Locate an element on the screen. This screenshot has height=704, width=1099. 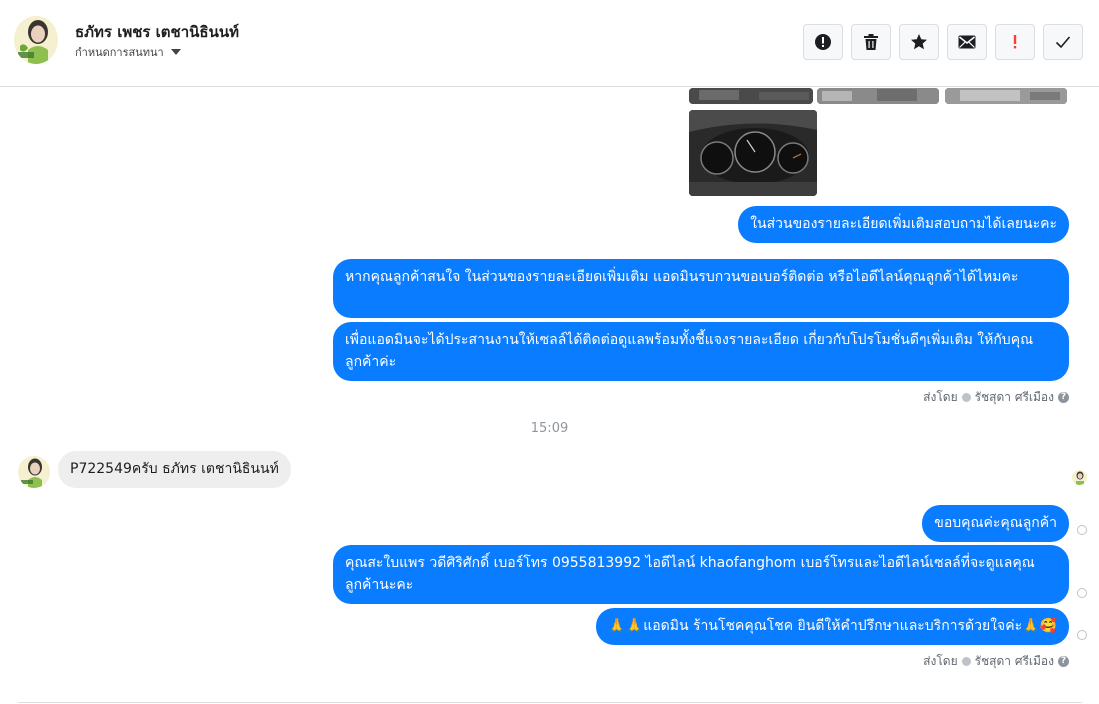
star-icon is located at coordinates (919, 42).